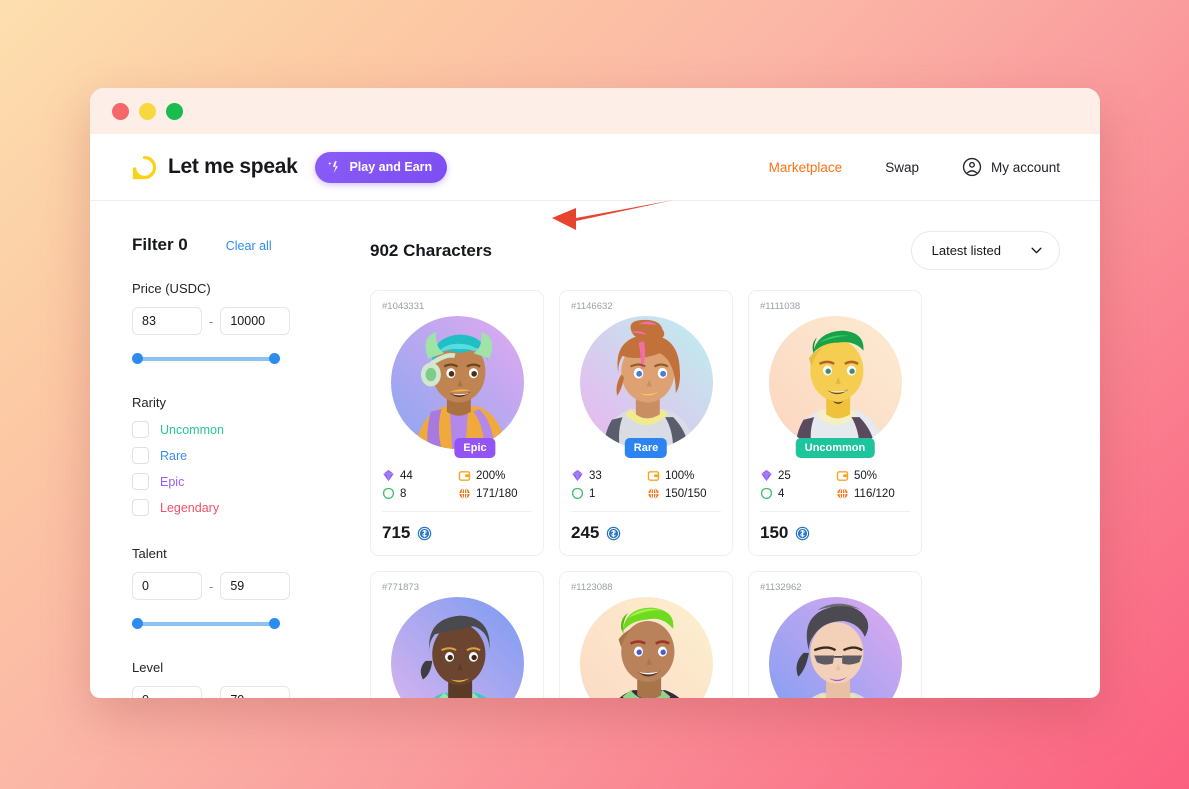 Image resolution: width=1189 pixels, height=789 pixels. What do you see at coordinates (167, 321) in the screenshot?
I see `price-min-input` at bounding box center [167, 321].